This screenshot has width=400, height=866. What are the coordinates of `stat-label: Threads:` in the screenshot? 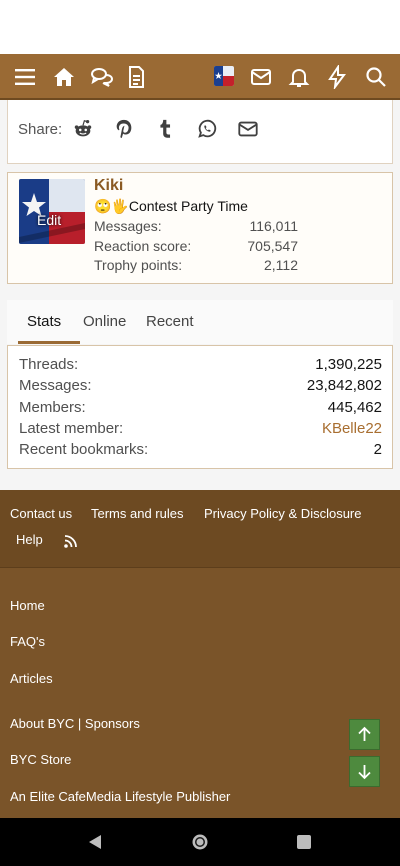 It's located at (49, 364).